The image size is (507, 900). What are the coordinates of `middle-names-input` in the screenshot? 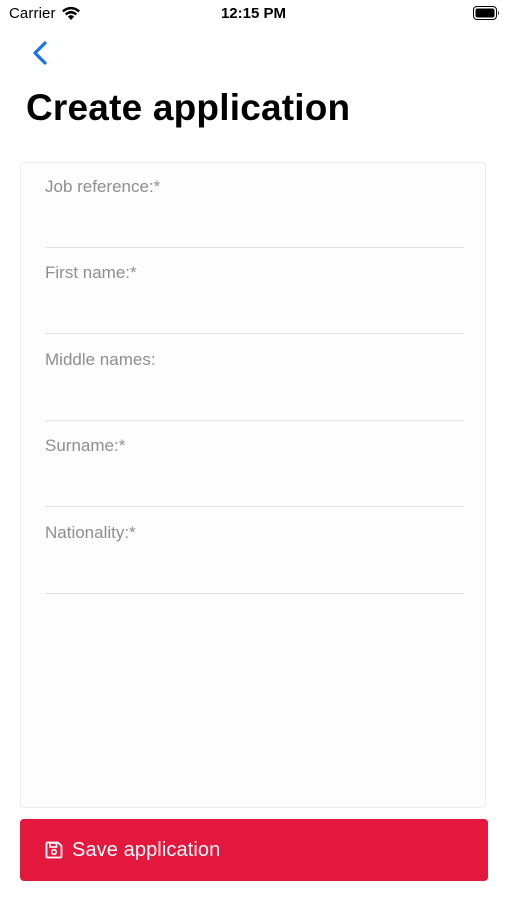 It's located at (254, 397).